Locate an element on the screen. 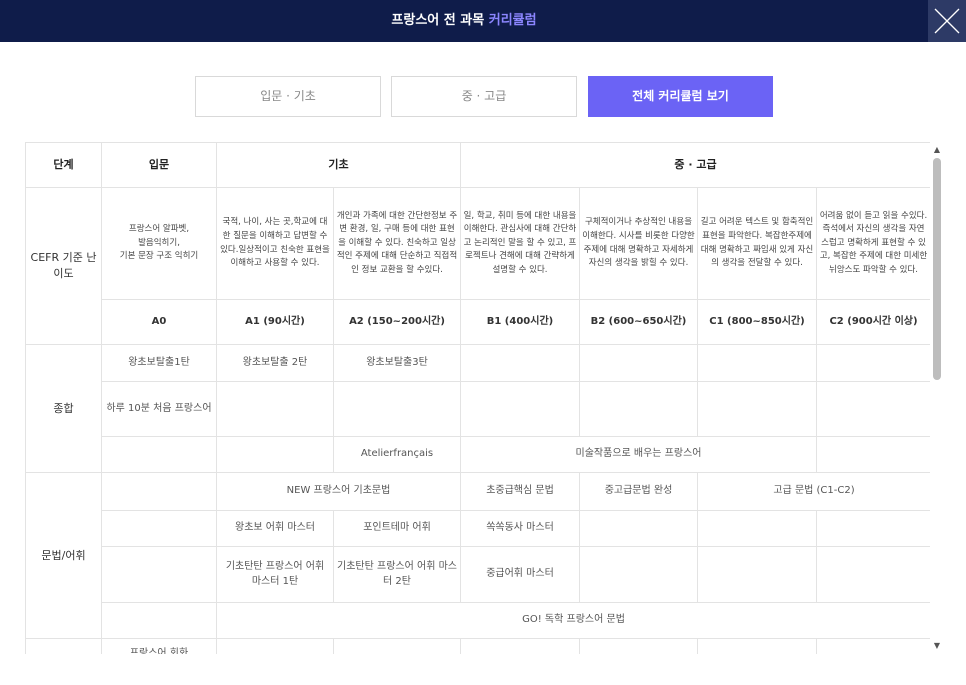 The image size is (966, 685). course-cell: 프랑스어 회화 is located at coordinates (159, 646).